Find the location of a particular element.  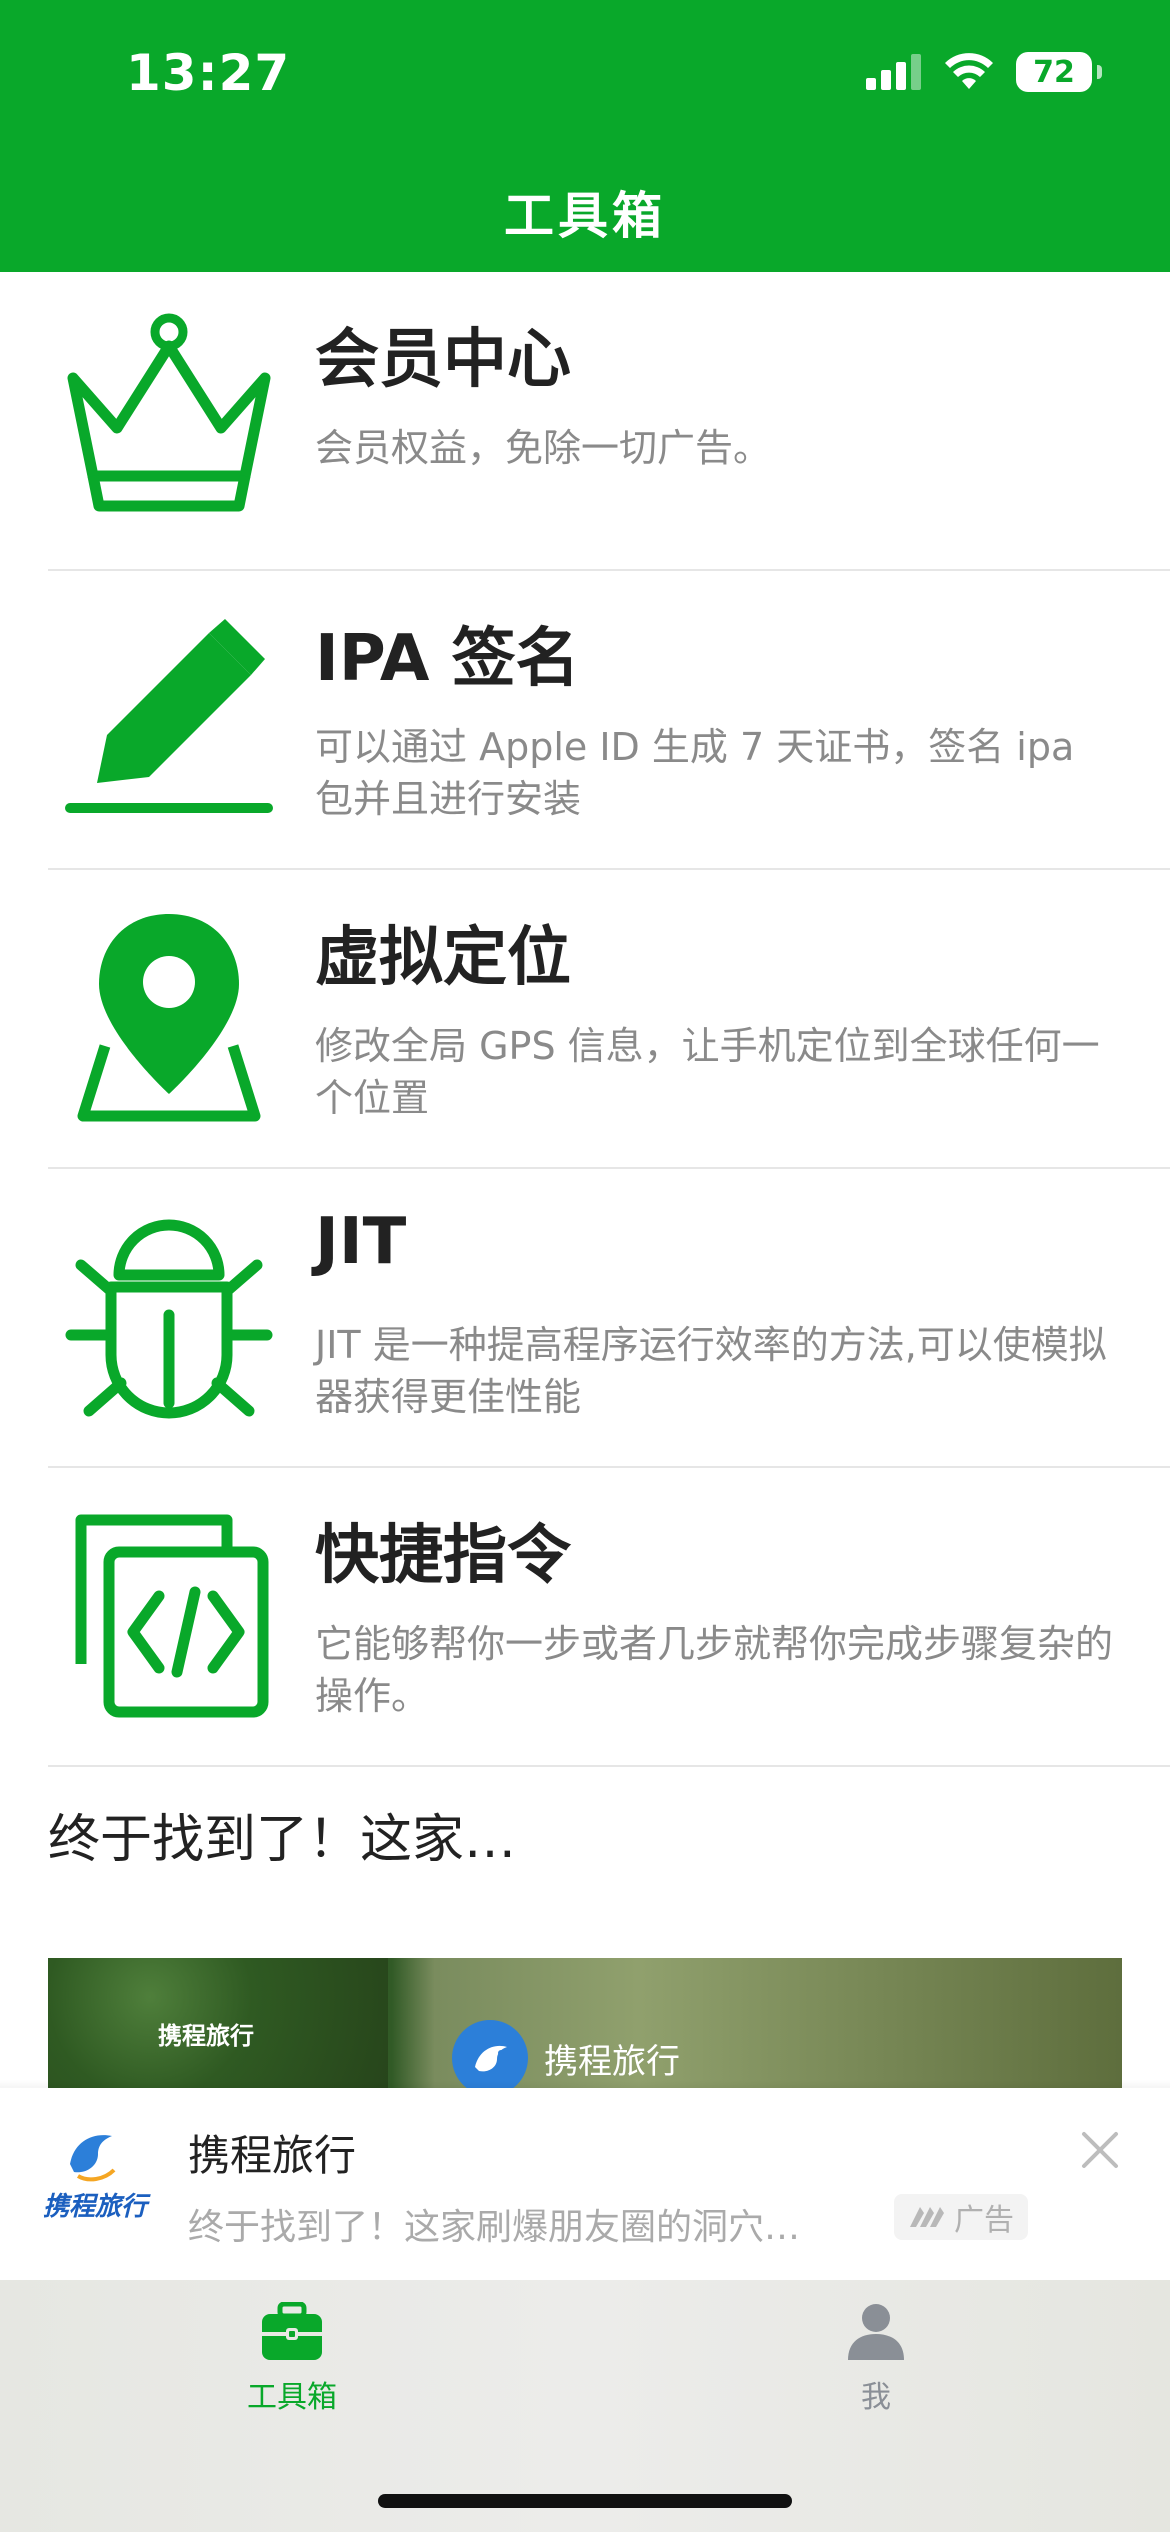

tool-description: 可以通过 Apple ID 生成 7 天证书，签名 ipa 包并且进行安装 is located at coordinates (695, 773).